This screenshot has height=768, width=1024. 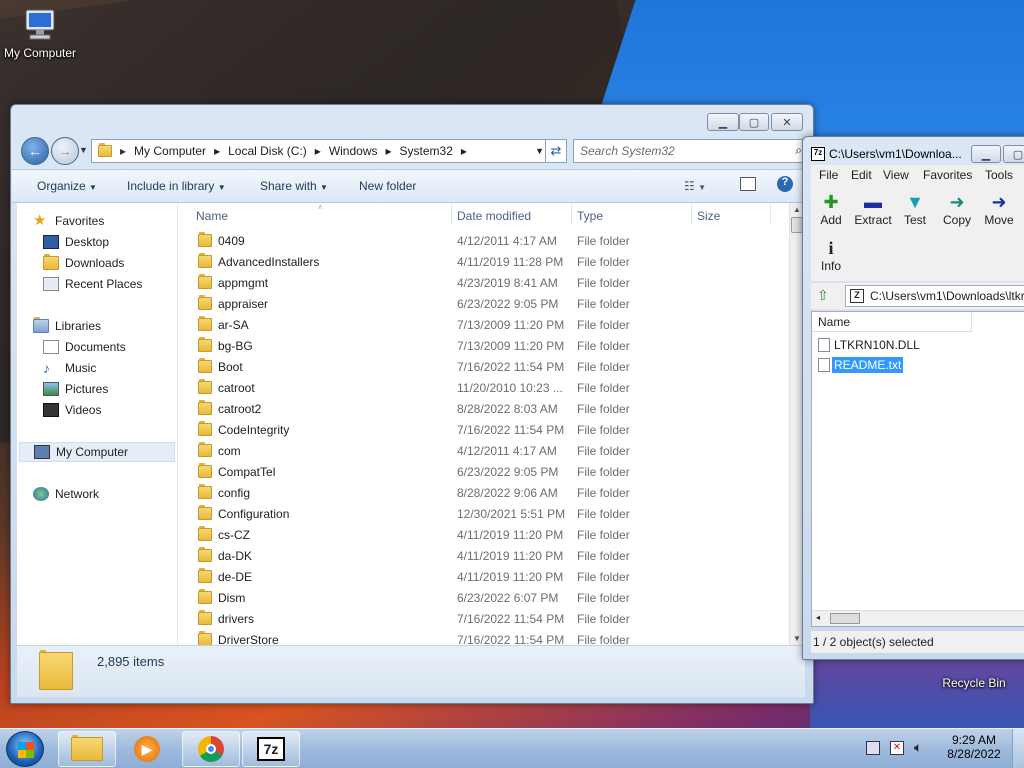 I want to click on archive-file-row-selected: README.txt, so click(x=861, y=365).